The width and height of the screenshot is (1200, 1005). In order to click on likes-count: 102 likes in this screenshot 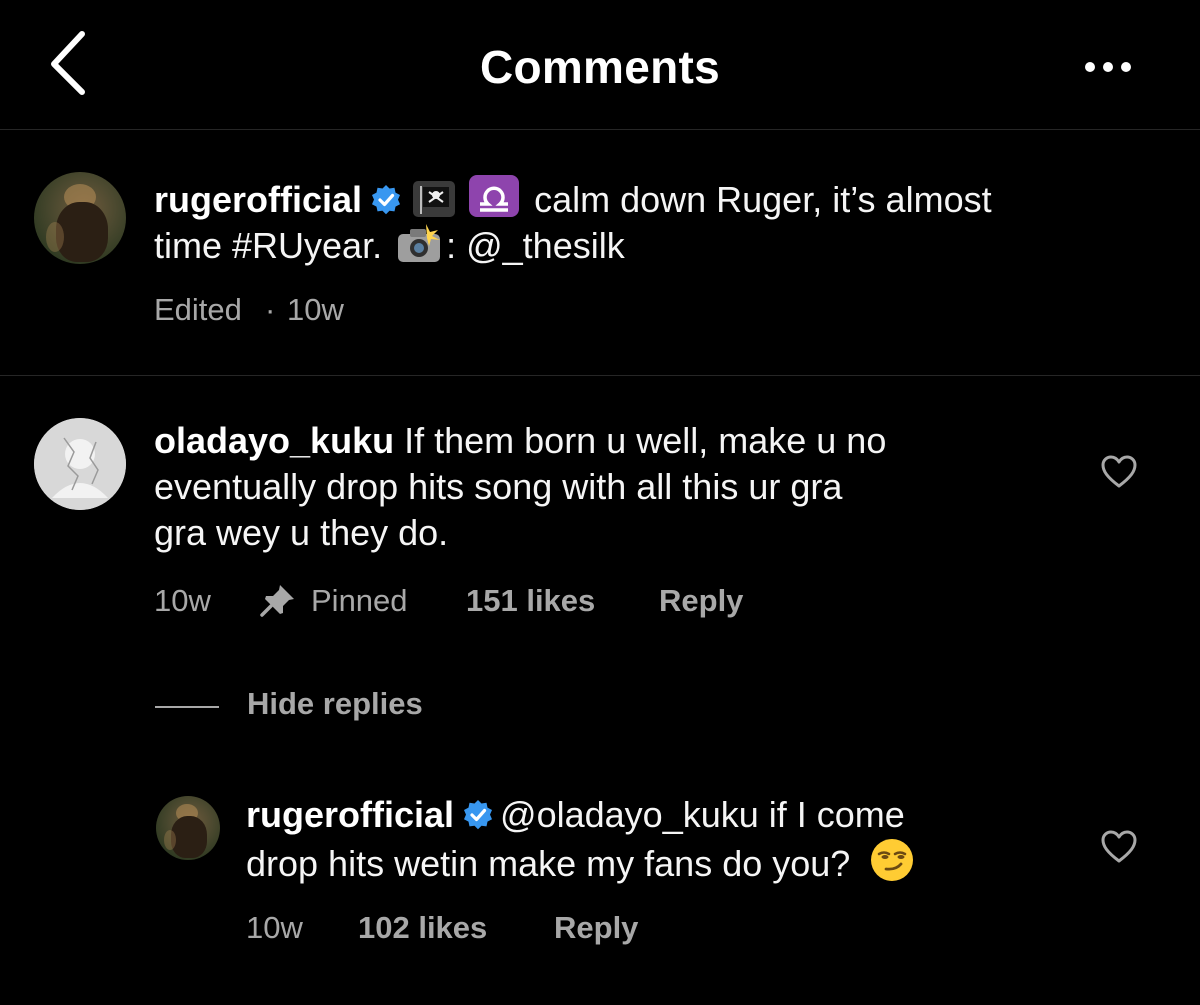, I will do `click(422, 928)`.